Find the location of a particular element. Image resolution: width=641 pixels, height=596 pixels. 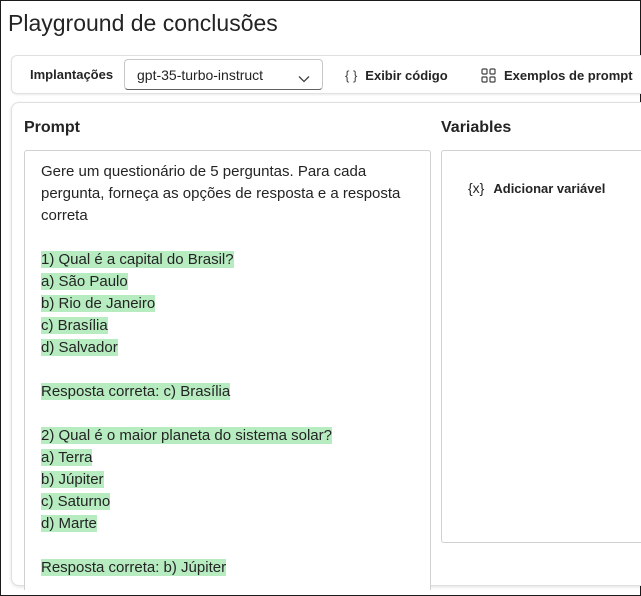

deployment-value: gpt-35-turbo-instruct is located at coordinates (200, 75).